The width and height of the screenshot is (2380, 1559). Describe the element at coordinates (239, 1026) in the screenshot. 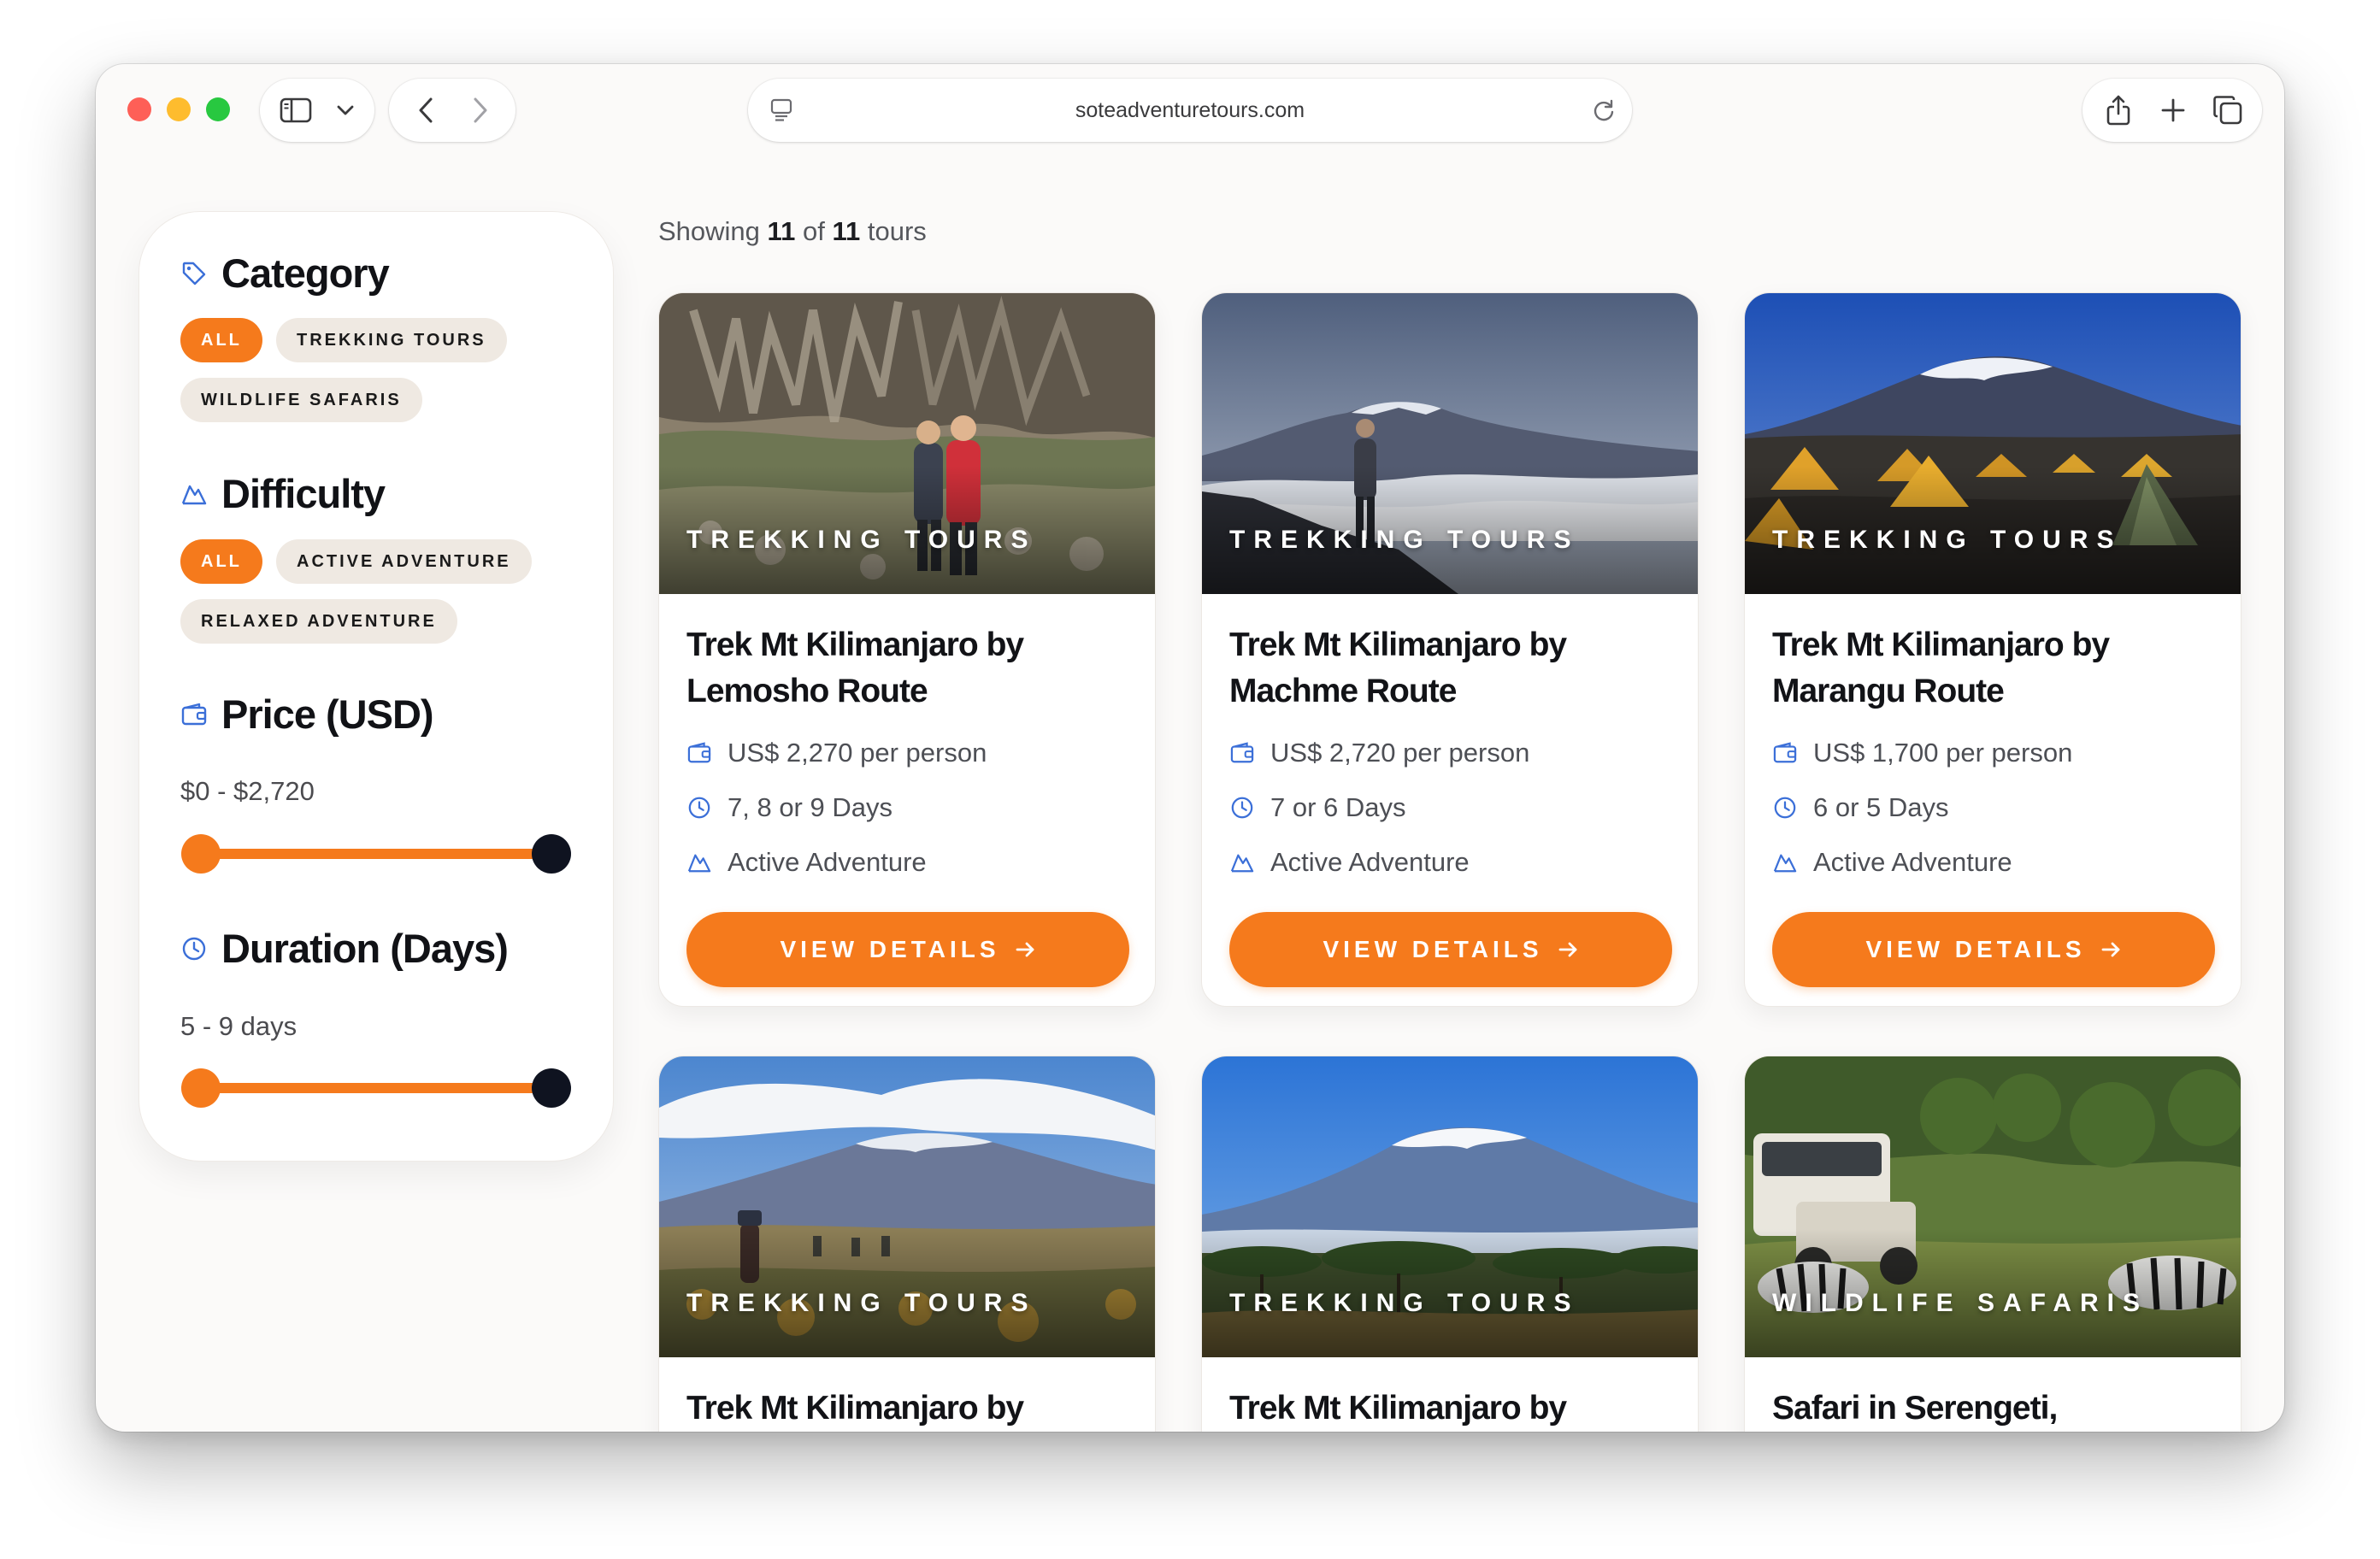

I see `duration-range-text: 5 - 9 days` at that location.